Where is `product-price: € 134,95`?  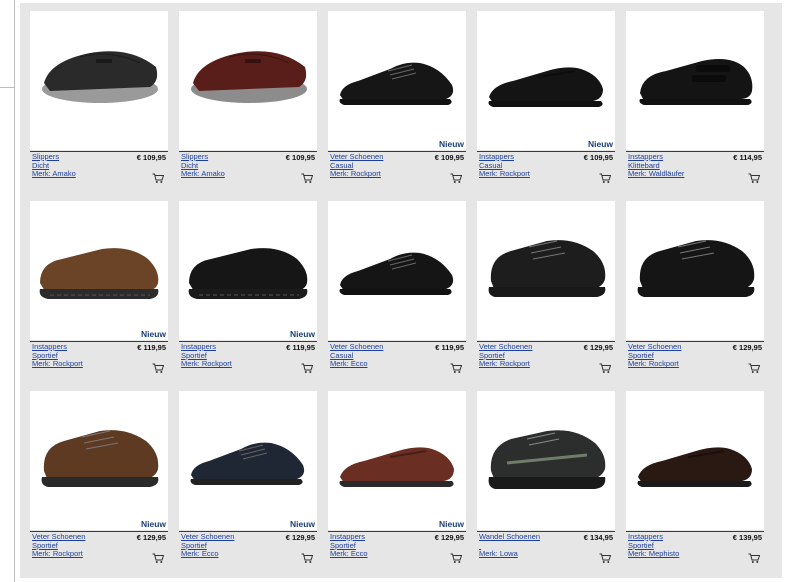 product-price: € 134,95 is located at coordinates (598, 537).